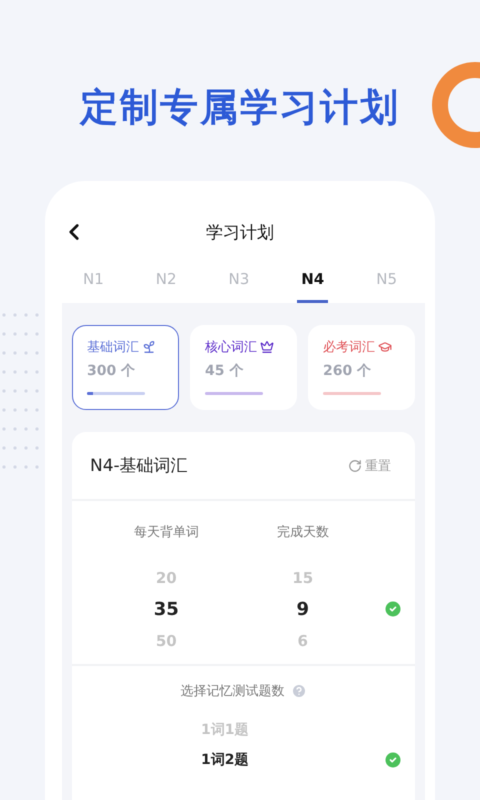  I want to click on picker-value: 20, so click(166, 578).